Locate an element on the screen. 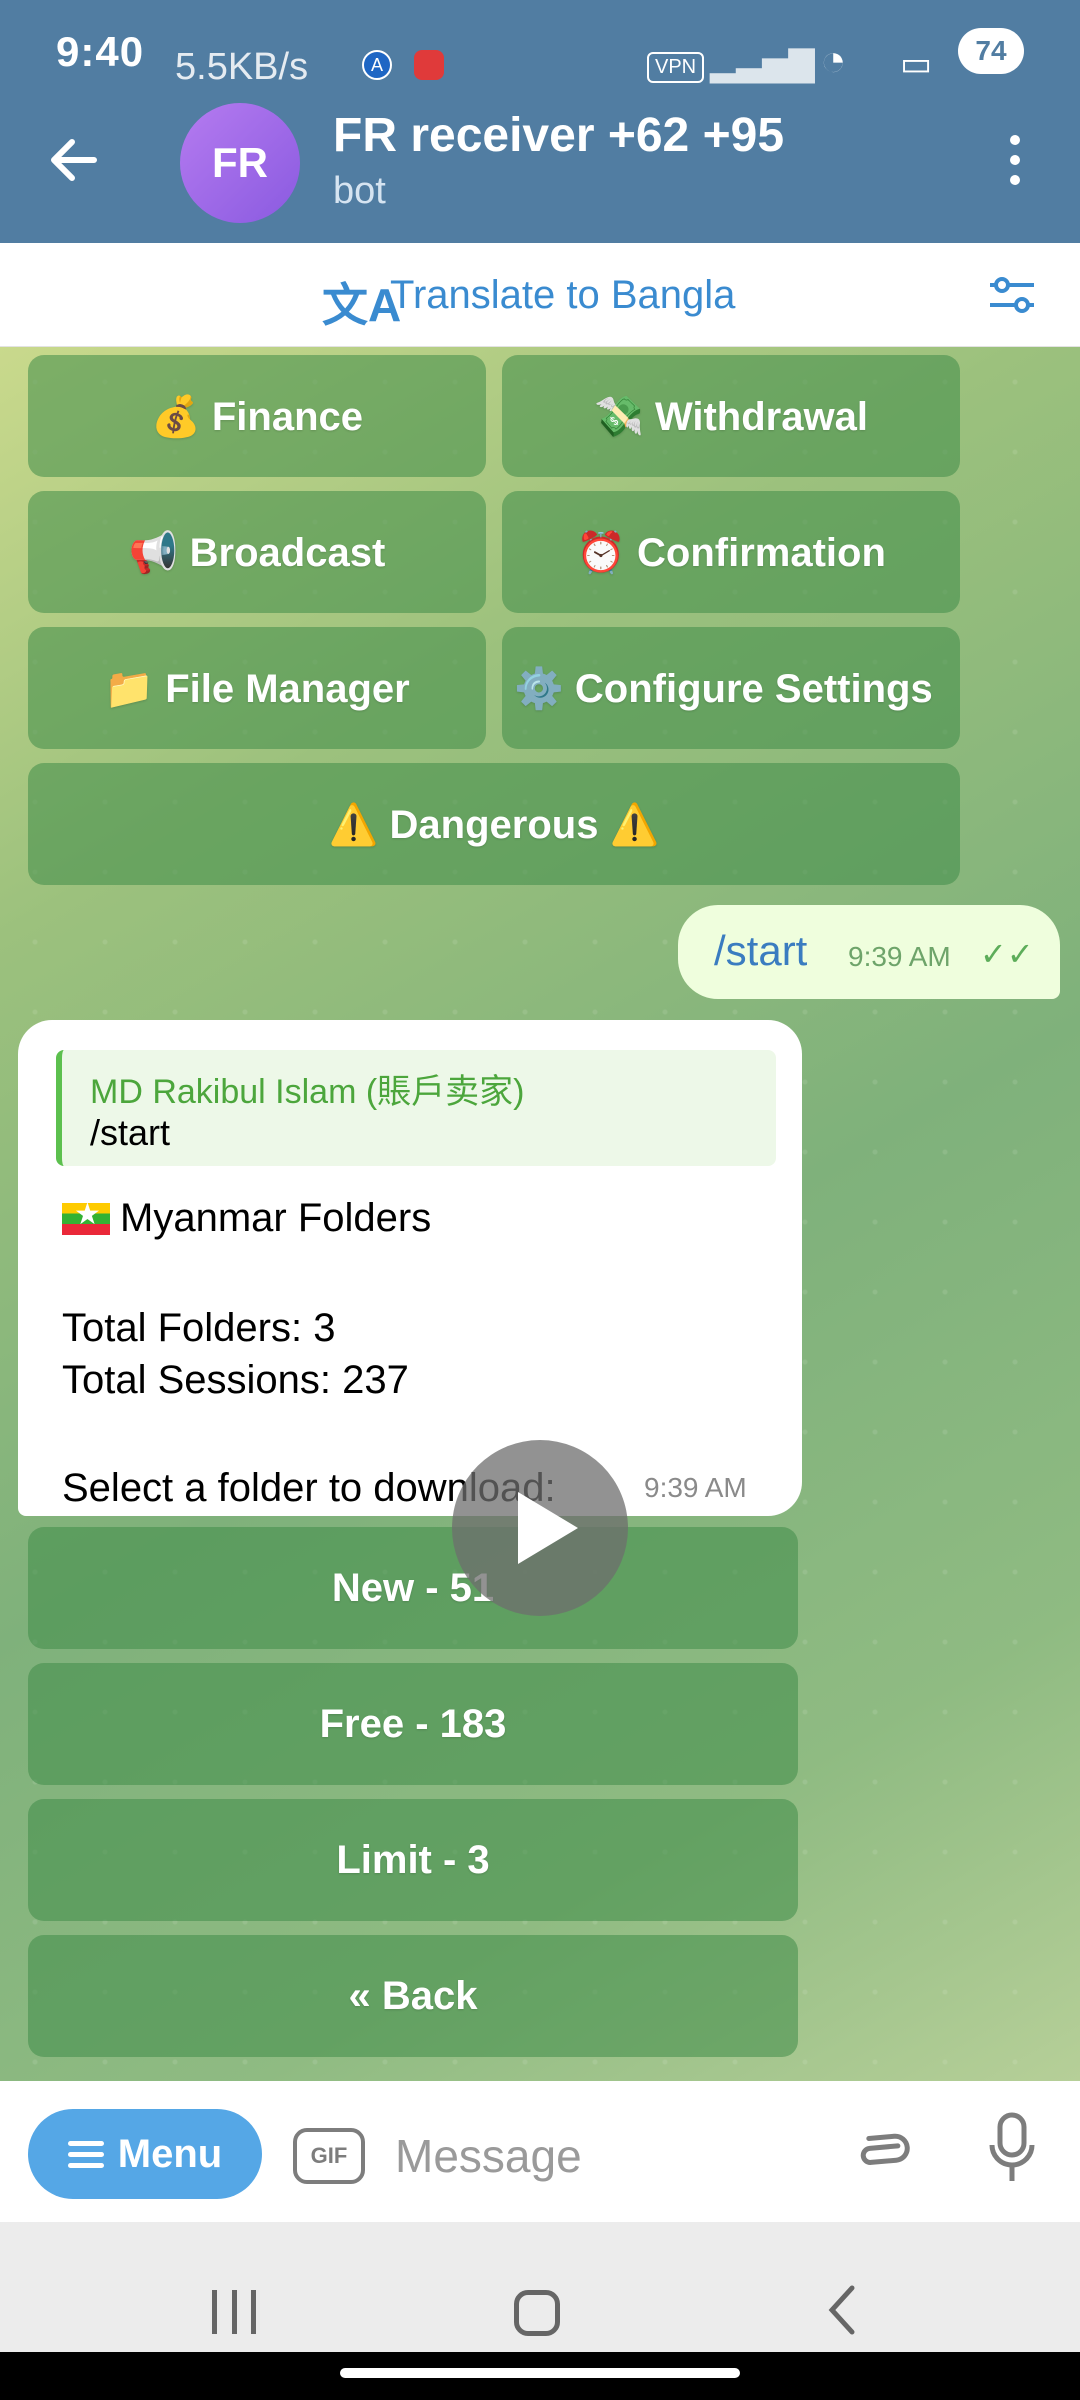 The width and height of the screenshot is (1080, 2400). reply-preview: MD Rakibul Islam (賬戶卖家) /start is located at coordinates (416, 1108).